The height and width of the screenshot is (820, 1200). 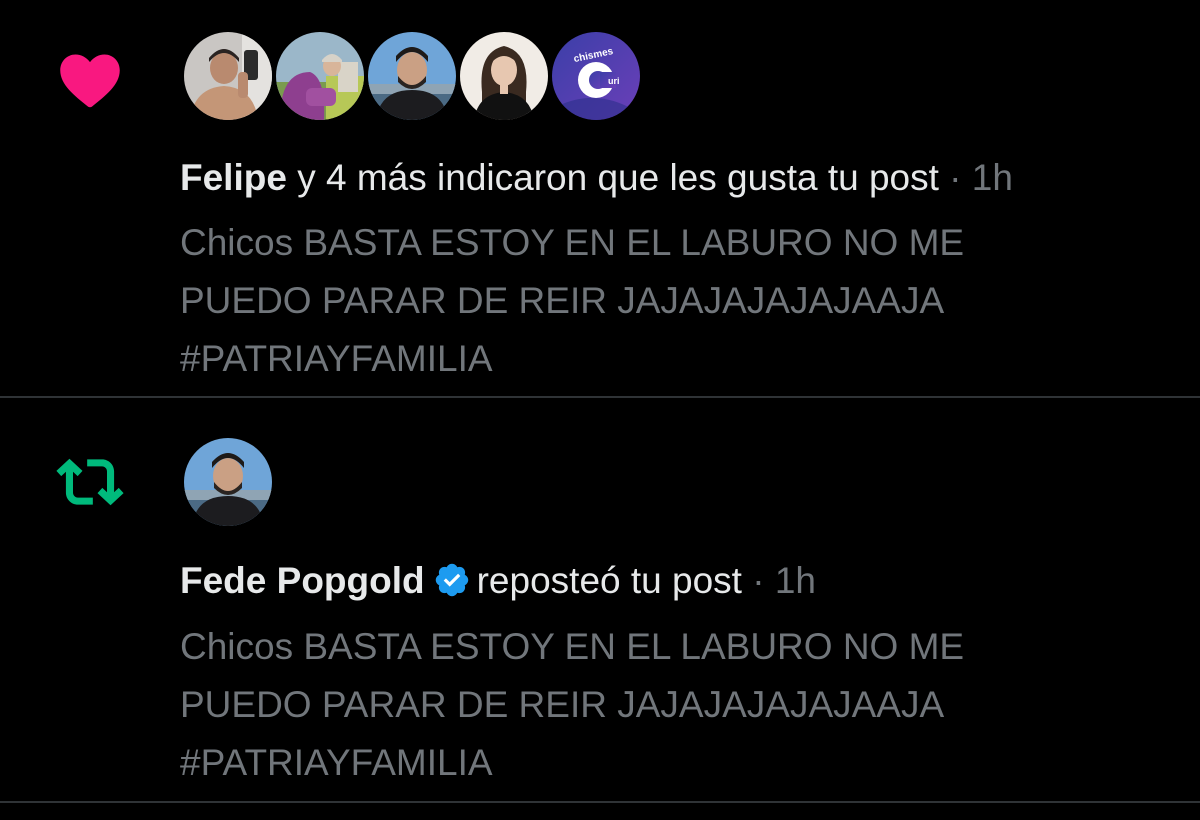 I want to click on curi-logo-small: uri, so click(x=614, y=81).